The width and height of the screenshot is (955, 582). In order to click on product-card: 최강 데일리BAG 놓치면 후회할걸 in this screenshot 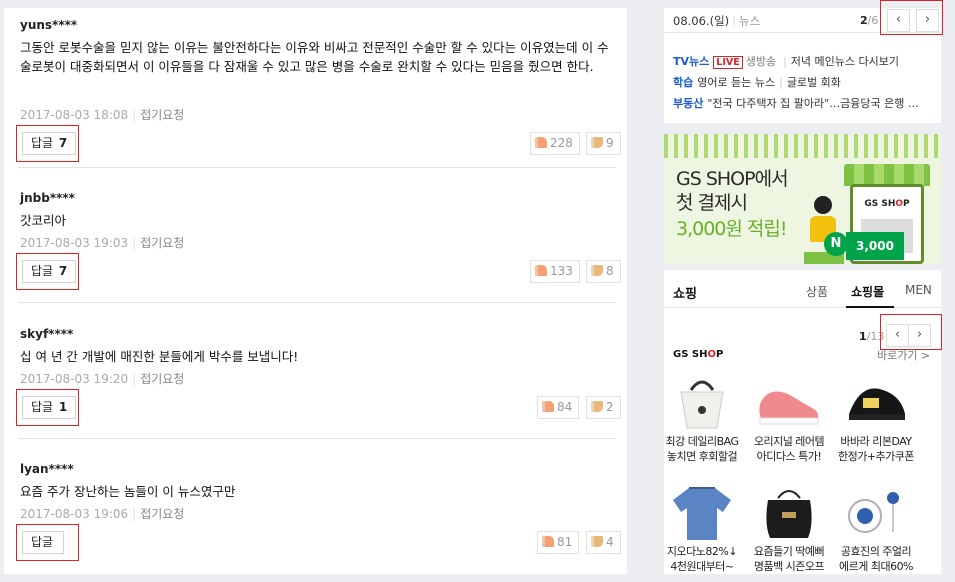, I will do `click(702, 419)`.